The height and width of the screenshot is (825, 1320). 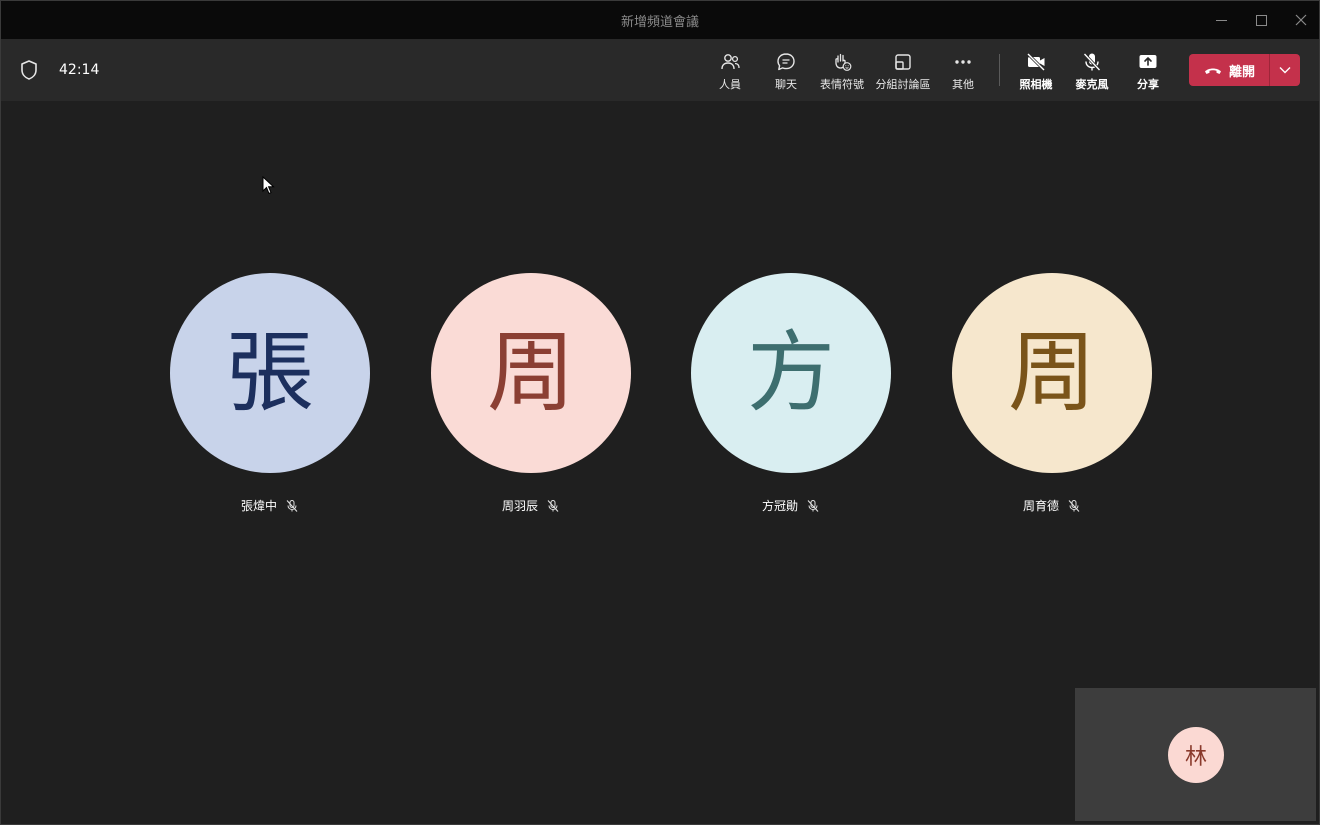 I want to click on shield-icon, so click(x=29, y=70).